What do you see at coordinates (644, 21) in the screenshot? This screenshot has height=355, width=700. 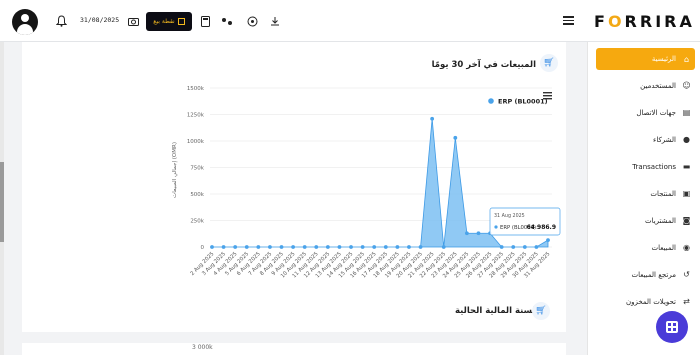 I see `brand-logo: FORRIRA` at bounding box center [644, 21].